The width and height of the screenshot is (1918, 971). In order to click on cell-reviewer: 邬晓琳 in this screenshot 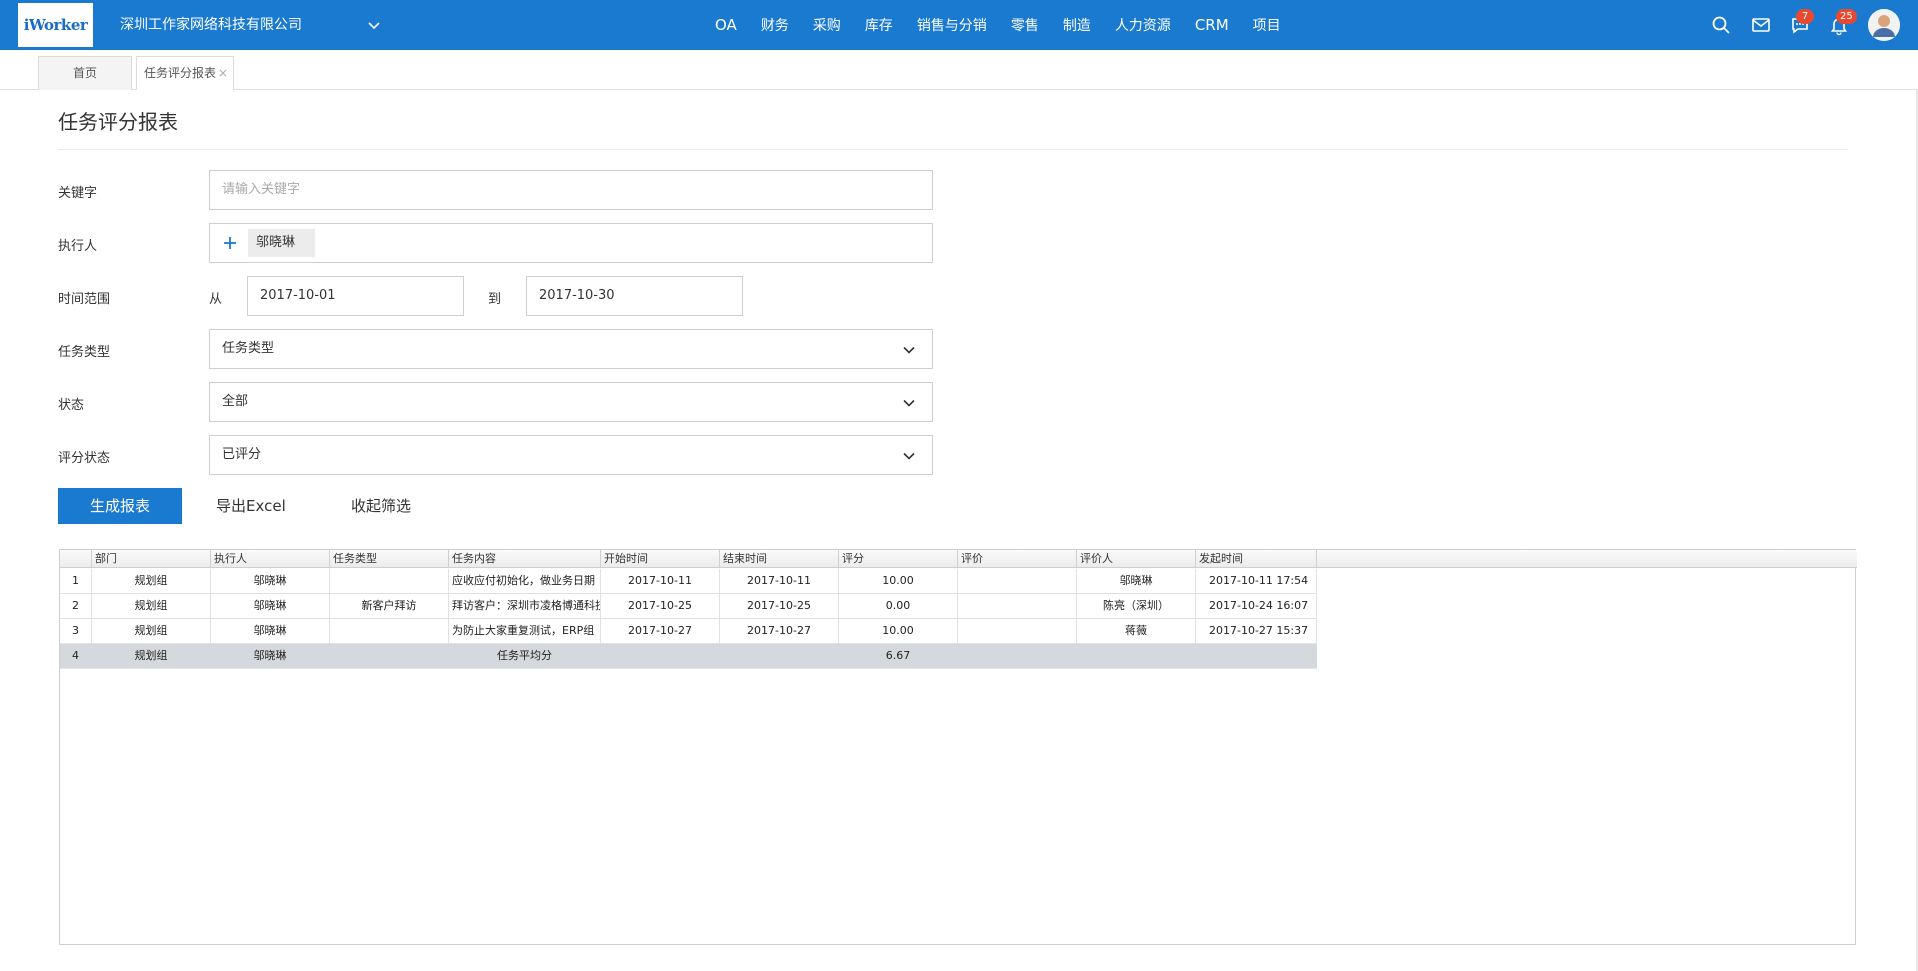, I will do `click(1136, 581)`.